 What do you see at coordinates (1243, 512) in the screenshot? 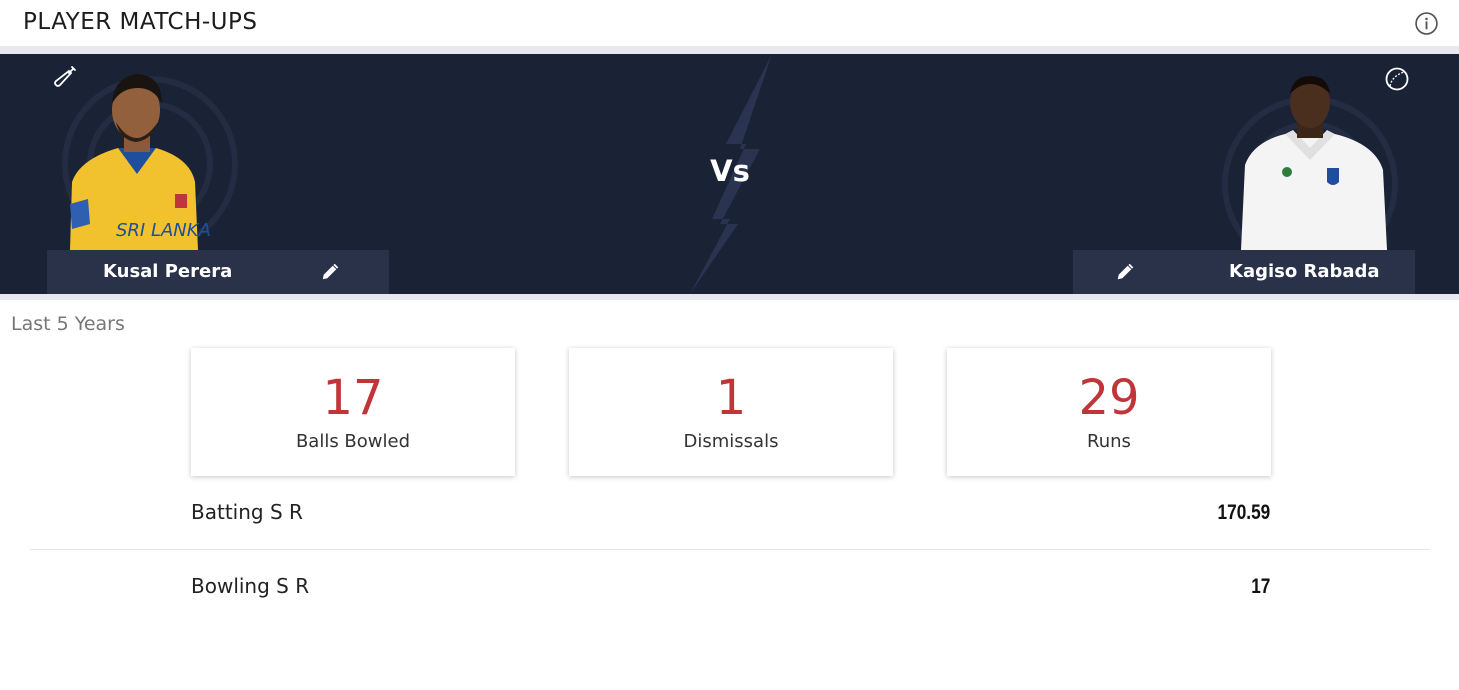
I see `batting-sr-value: 170.59` at bounding box center [1243, 512].